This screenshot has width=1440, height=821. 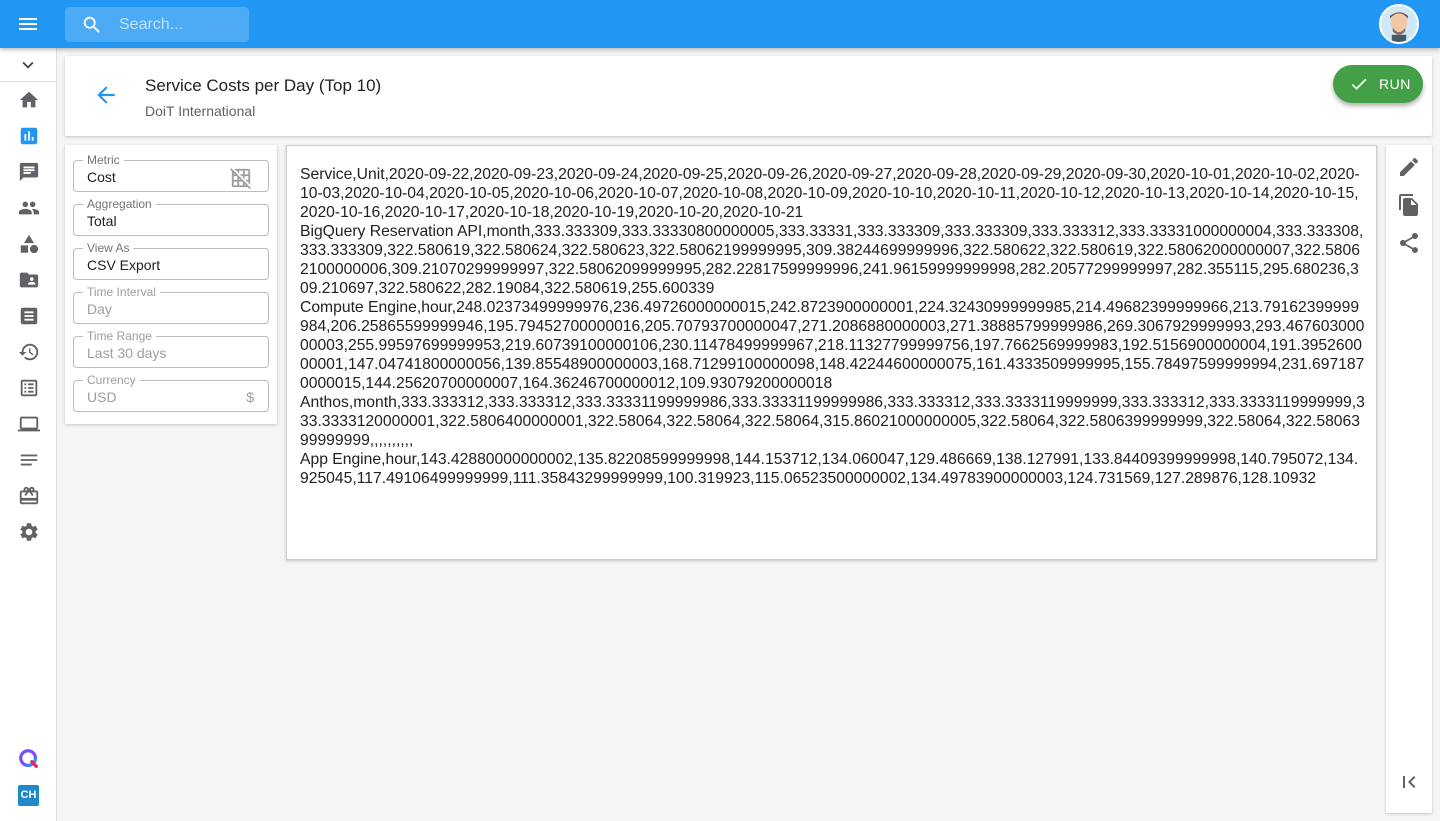 I want to click on time-range-label: Time Range, so click(x=119, y=336).